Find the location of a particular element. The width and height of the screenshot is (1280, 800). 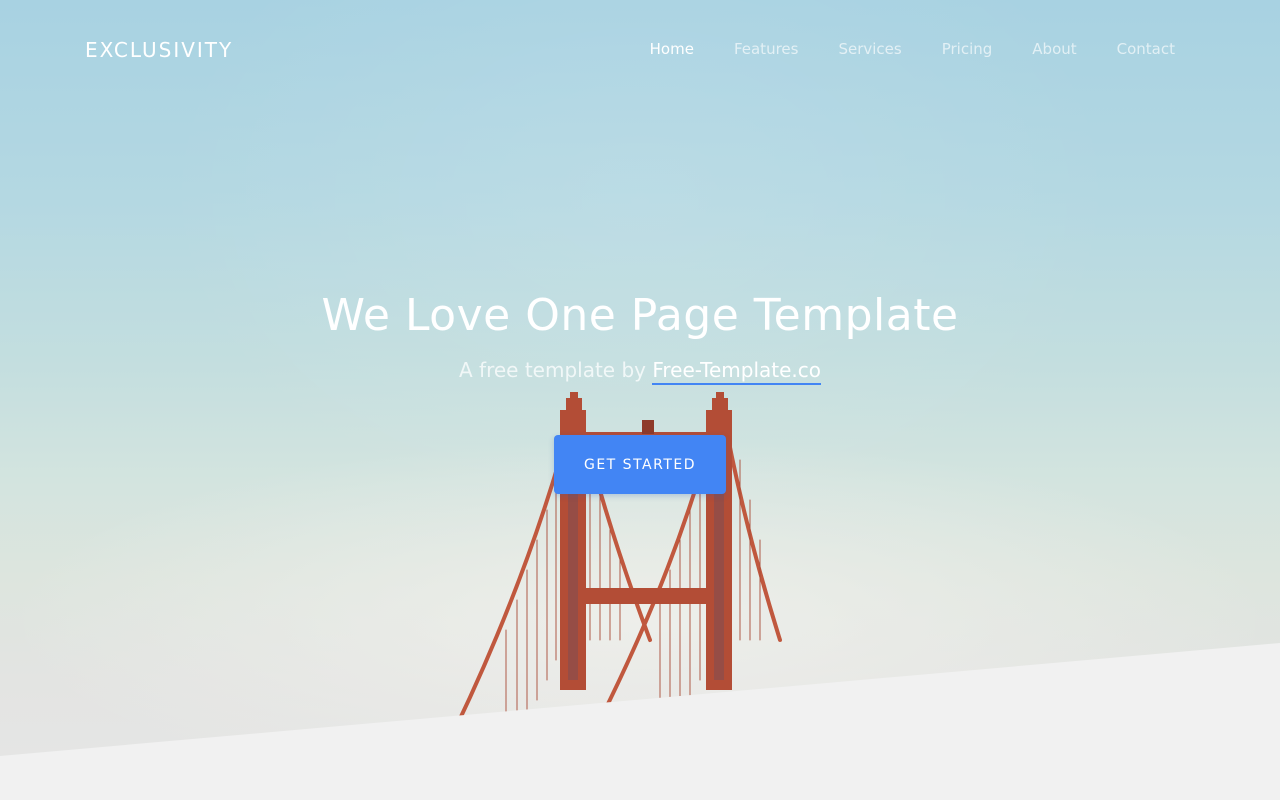

get-started-button: GET STARTED is located at coordinates (640, 464).